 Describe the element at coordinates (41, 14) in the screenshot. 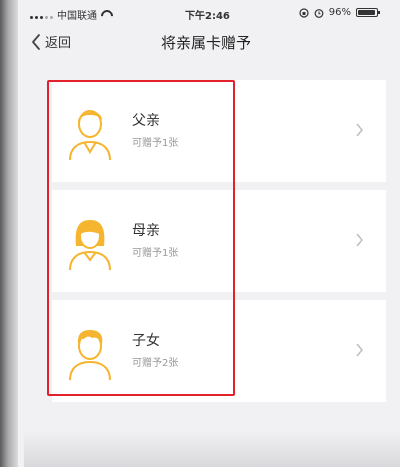

I see `signal-icon` at that location.